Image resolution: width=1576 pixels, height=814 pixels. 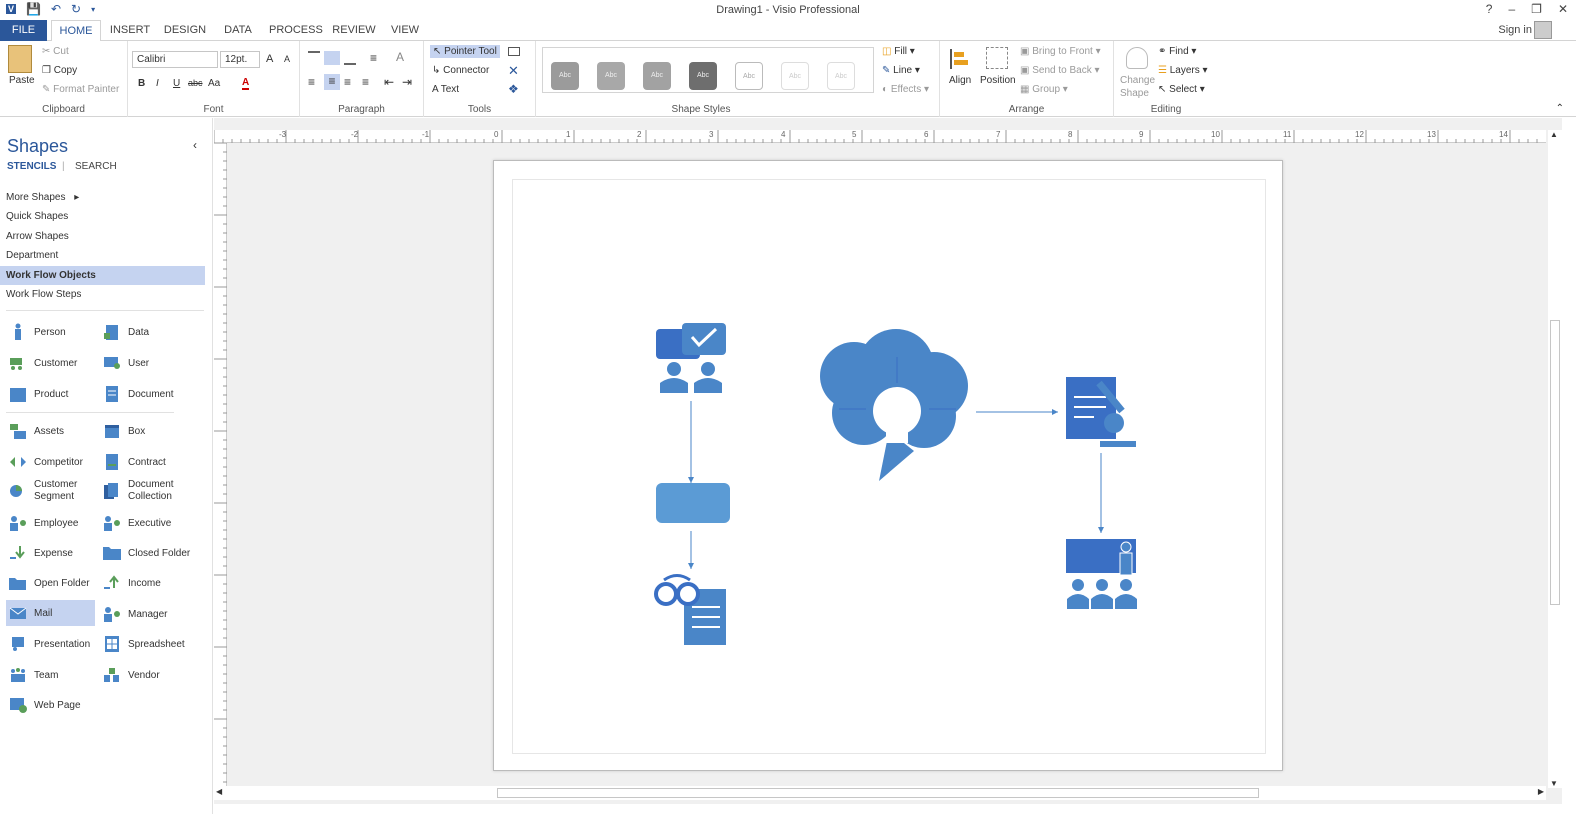 What do you see at coordinates (125, 363) in the screenshot?
I see `stencil-user: User` at bounding box center [125, 363].